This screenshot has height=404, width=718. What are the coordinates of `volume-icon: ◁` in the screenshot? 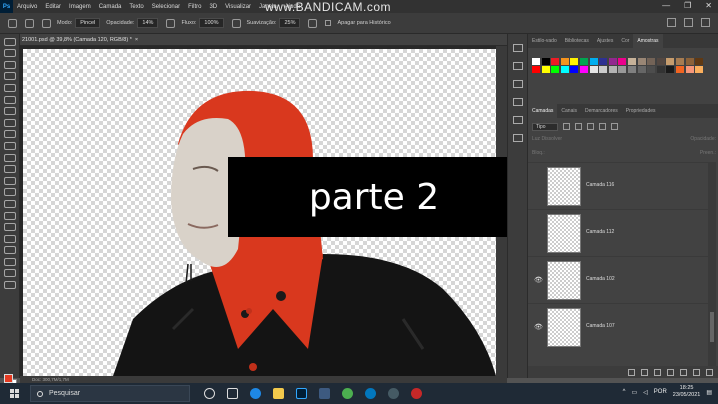 It's located at (645, 392).